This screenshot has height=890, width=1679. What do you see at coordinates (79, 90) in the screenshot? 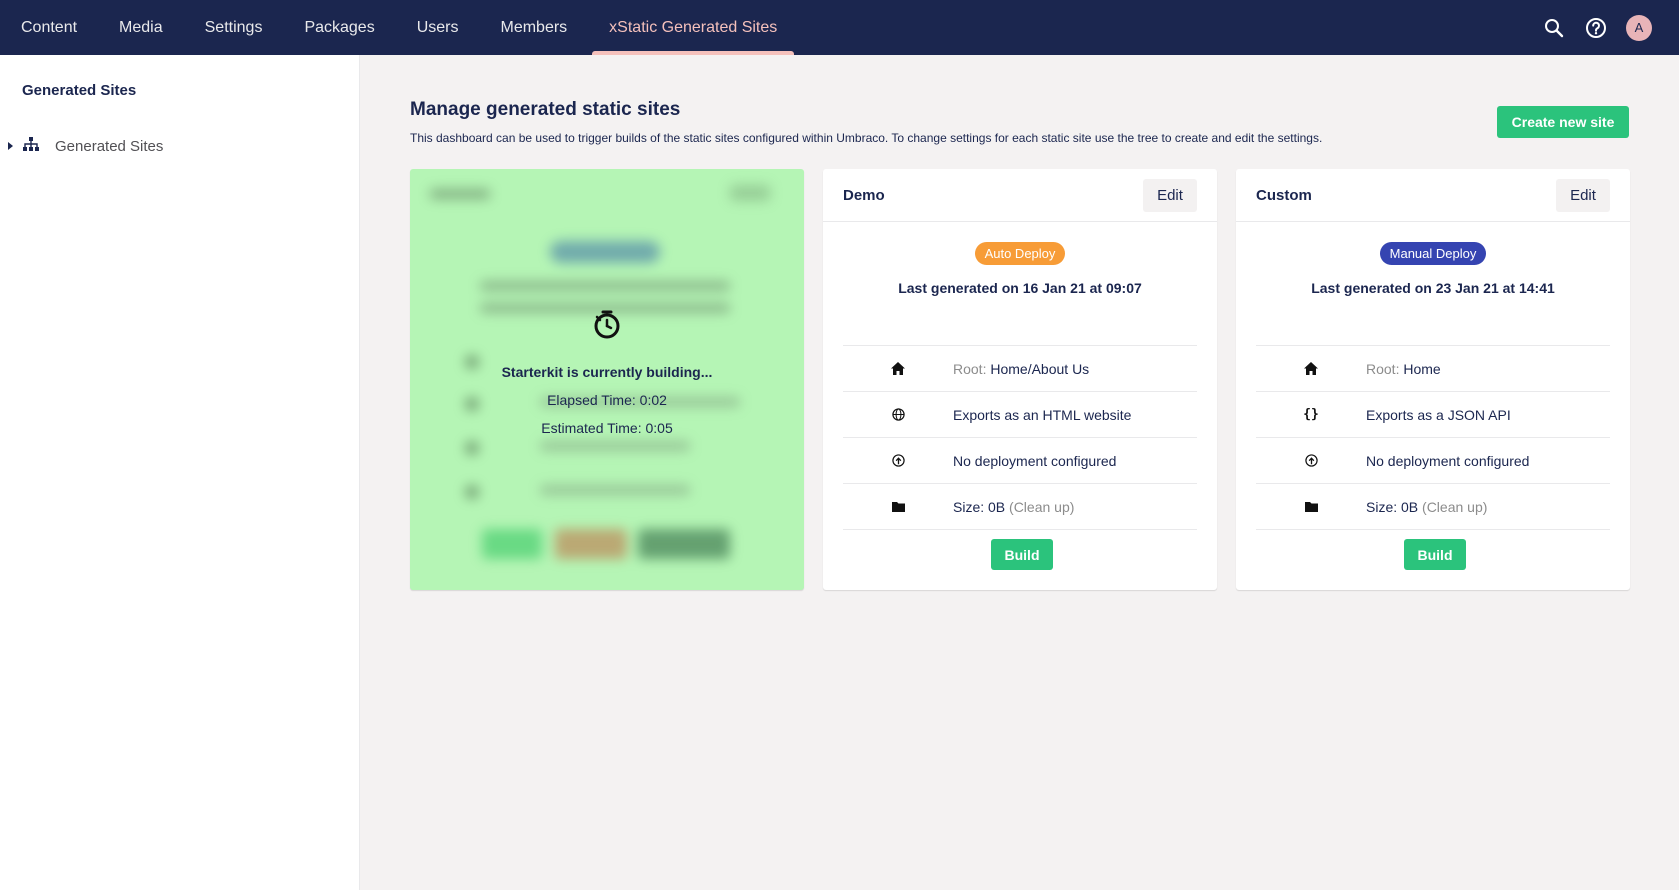
I see `sidebar-title: Generated Sites` at bounding box center [79, 90].